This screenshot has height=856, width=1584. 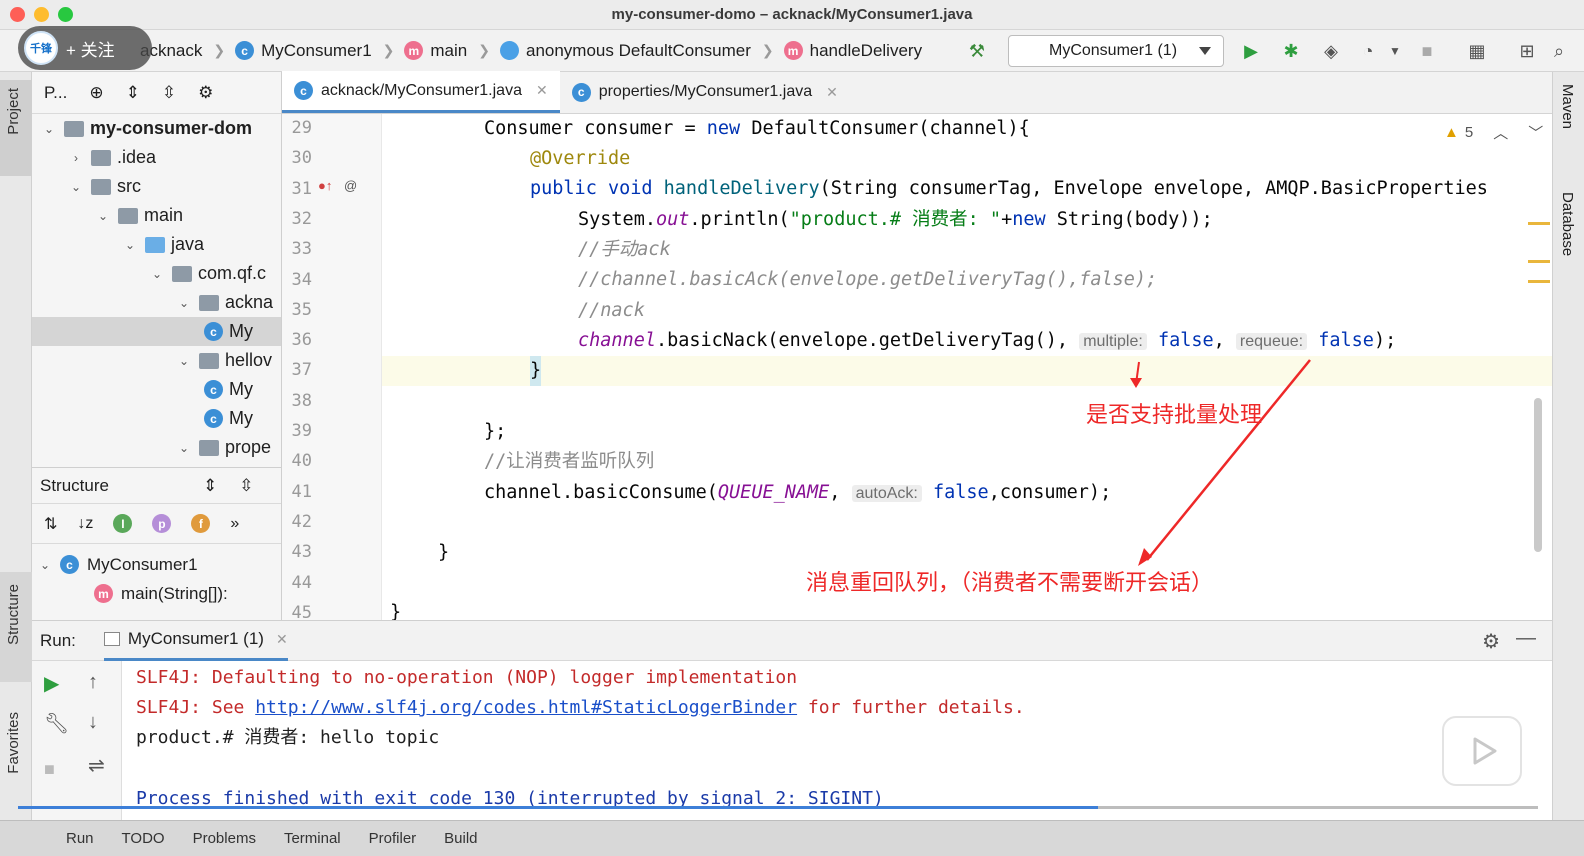 I want to click on chevron-down-icon: ﹀, so click(x=1535, y=132).